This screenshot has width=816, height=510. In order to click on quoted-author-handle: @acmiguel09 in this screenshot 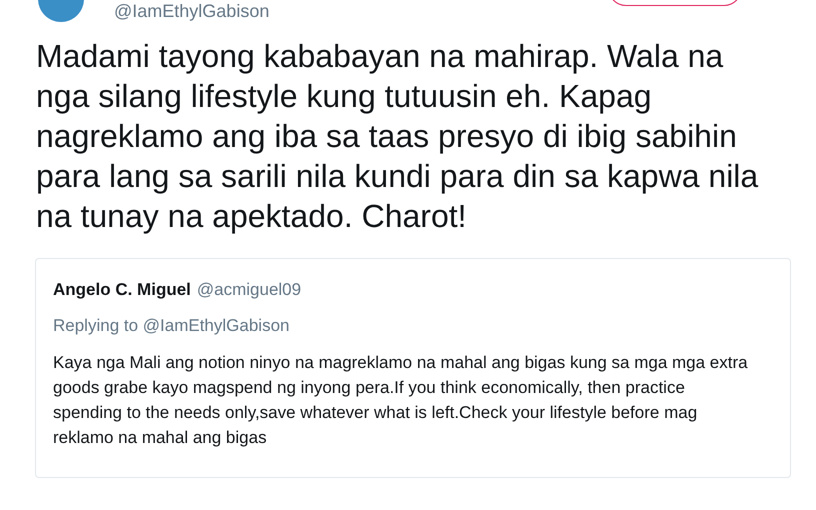, I will do `click(249, 290)`.